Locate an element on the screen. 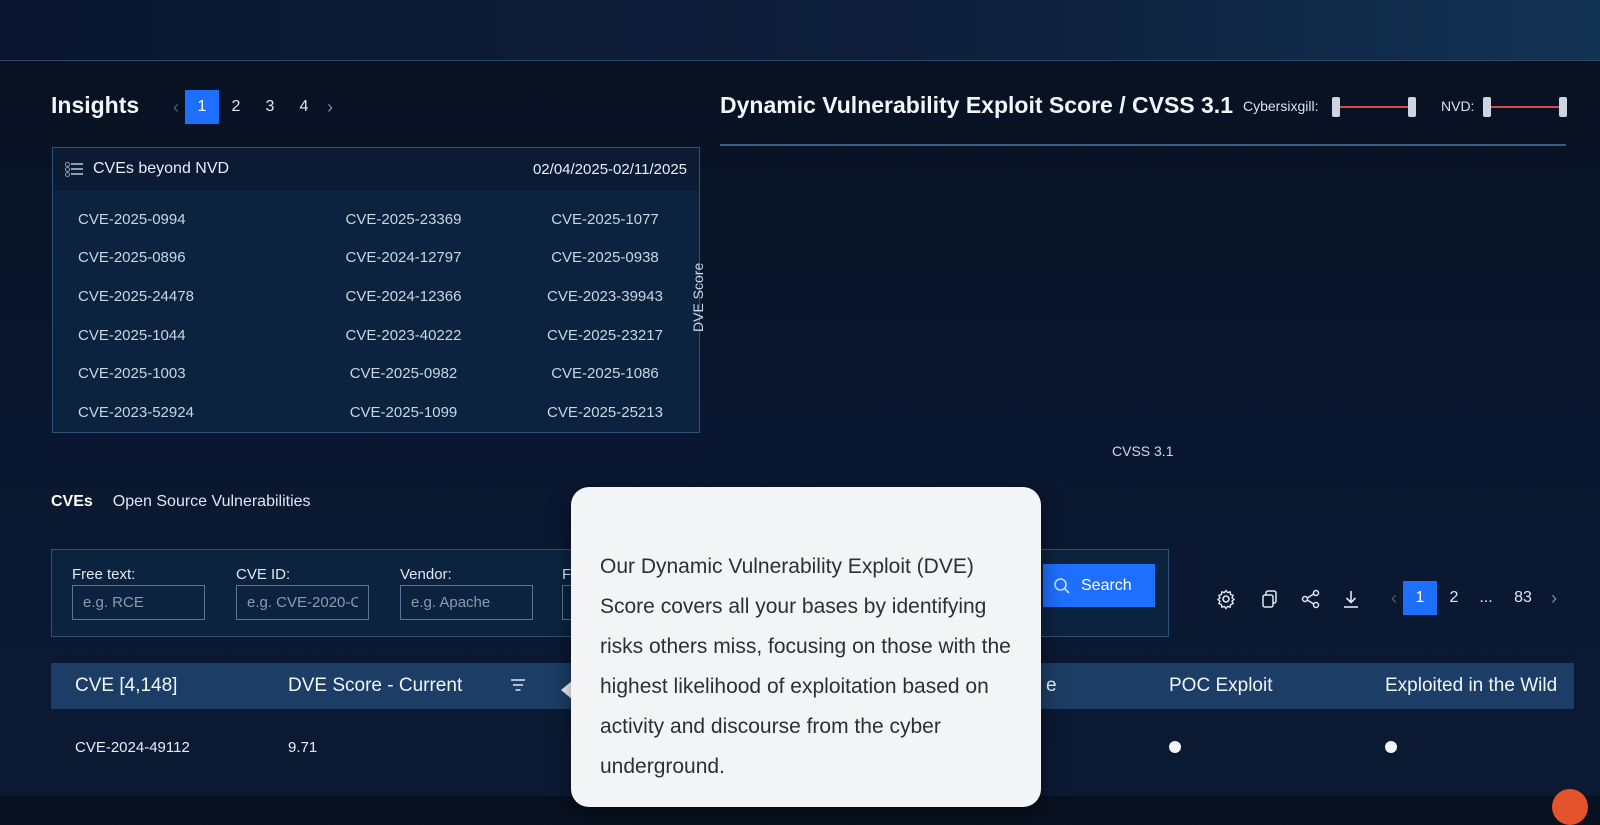 This screenshot has height=825, width=1600. card-date-range: 02/04/2025-02/11/2025 is located at coordinates (609, 169).